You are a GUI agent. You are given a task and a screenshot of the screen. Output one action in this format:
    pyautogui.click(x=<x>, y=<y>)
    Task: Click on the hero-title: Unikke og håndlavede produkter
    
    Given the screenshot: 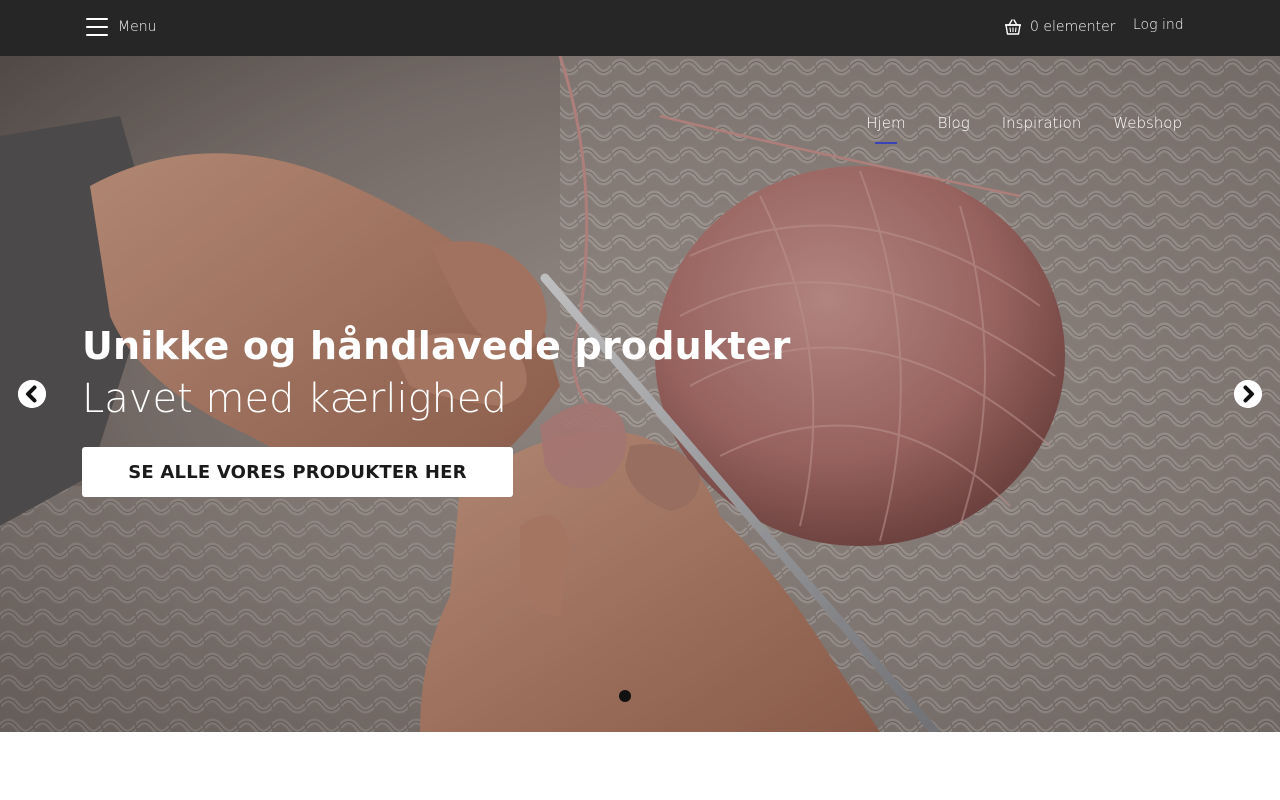 What is the action you would take?
    pyautogui.click(x=436, y=346)
    